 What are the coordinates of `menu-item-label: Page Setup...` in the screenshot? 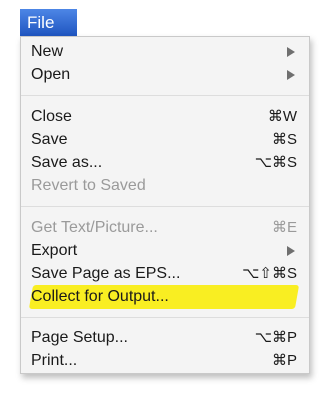 It's located at (79, 337).